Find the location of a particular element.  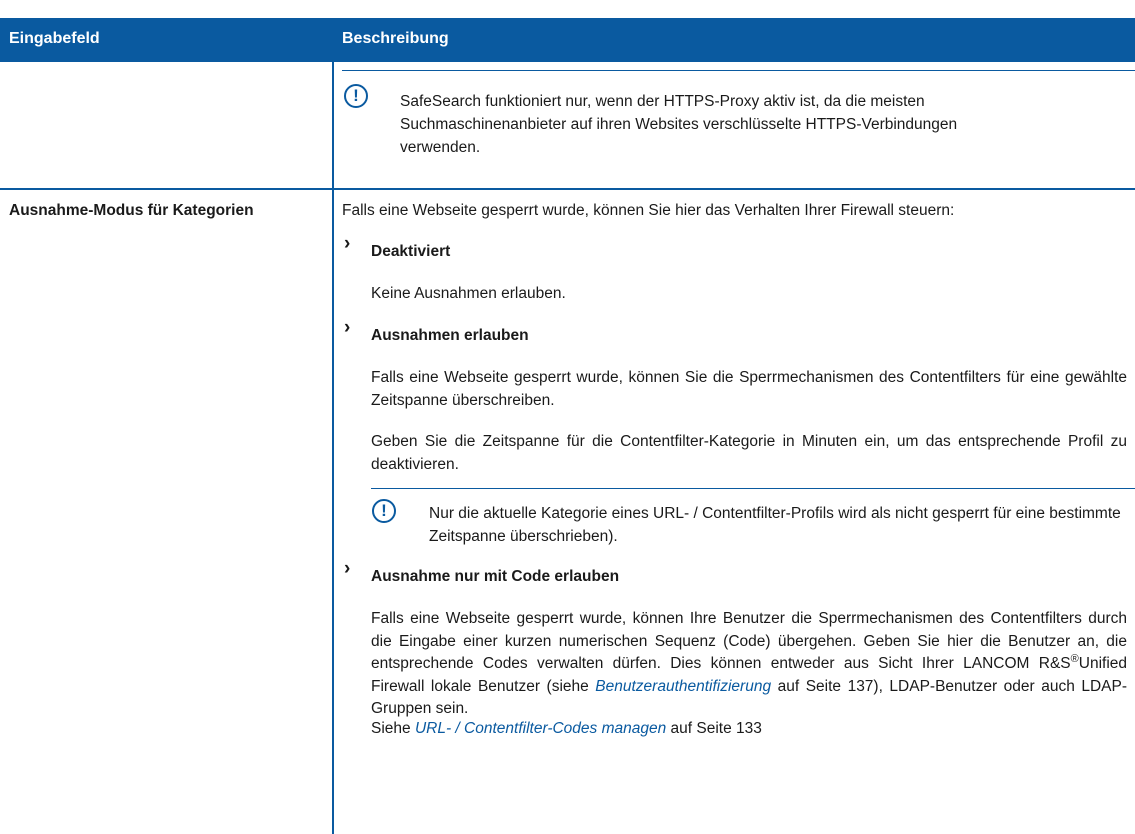

header-eingabefeld: Eingabefeld is located at coordinates (54, 38).